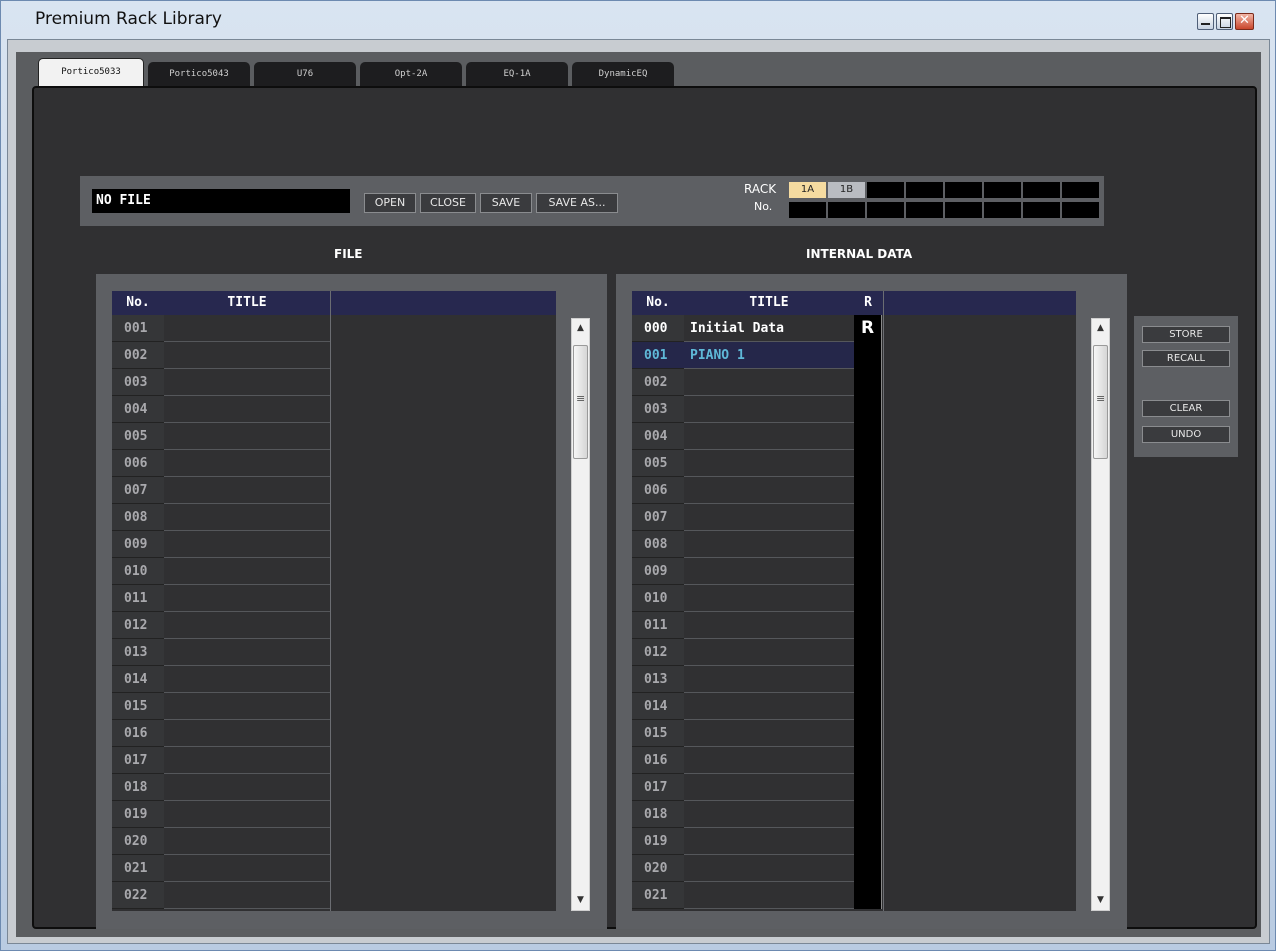 The image size is (1276, 951). I want to click on scroll-thumb, so click(1100, 402).